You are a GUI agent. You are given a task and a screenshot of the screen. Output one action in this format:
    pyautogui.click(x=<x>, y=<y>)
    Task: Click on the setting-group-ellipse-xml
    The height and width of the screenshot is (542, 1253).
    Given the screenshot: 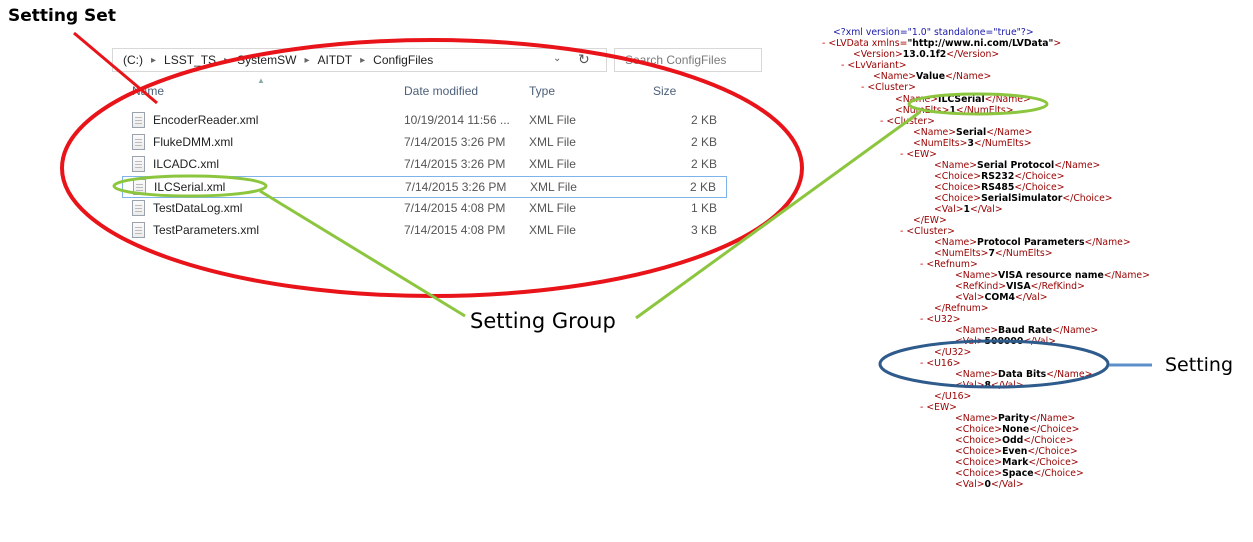 What is the action you would take?
    pyautogui.click(x=978, y=104)
    